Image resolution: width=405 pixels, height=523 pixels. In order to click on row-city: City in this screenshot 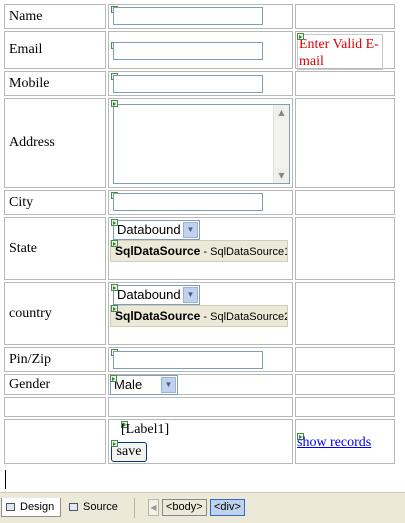, I will do `click(199, 202)`.